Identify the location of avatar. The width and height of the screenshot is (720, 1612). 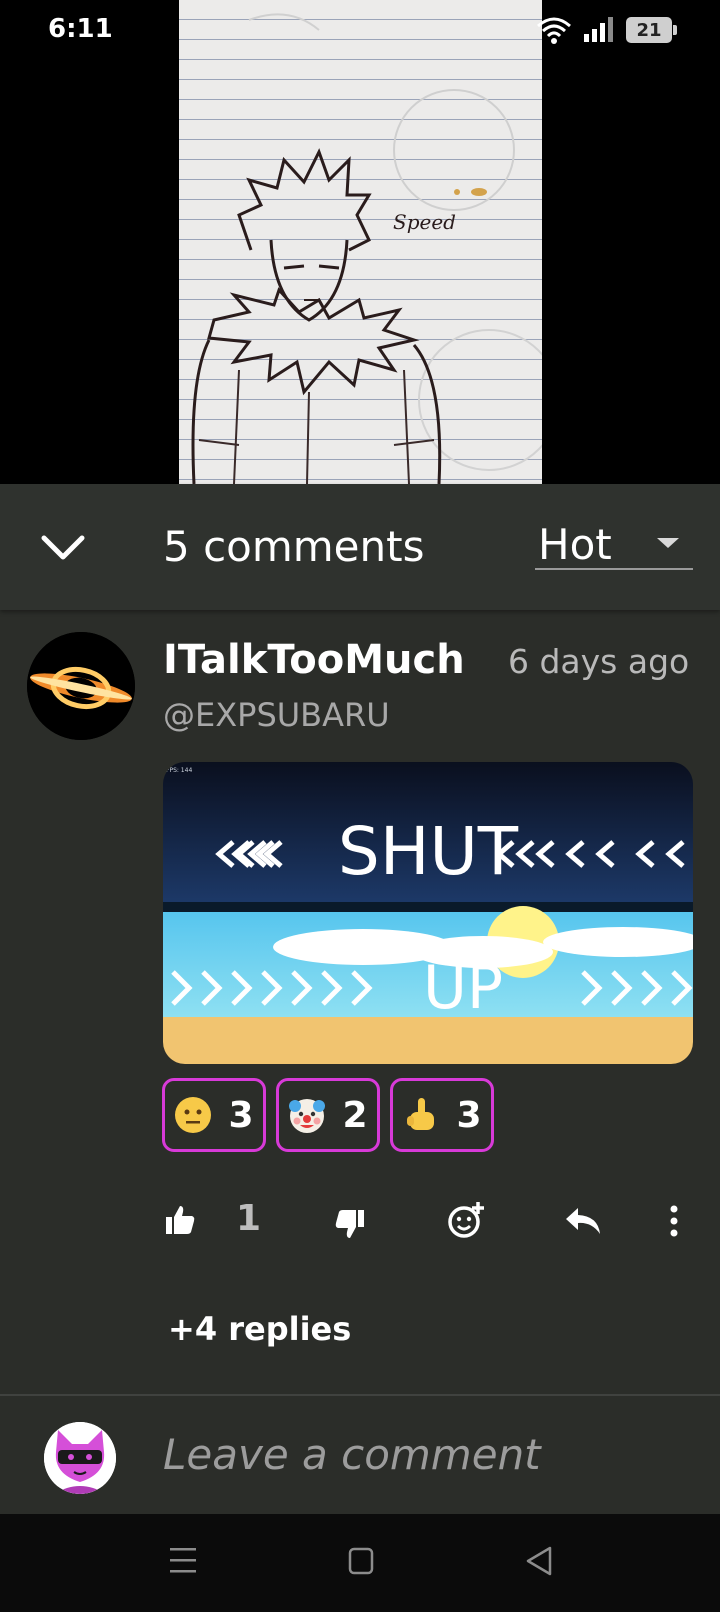
(81, 686).